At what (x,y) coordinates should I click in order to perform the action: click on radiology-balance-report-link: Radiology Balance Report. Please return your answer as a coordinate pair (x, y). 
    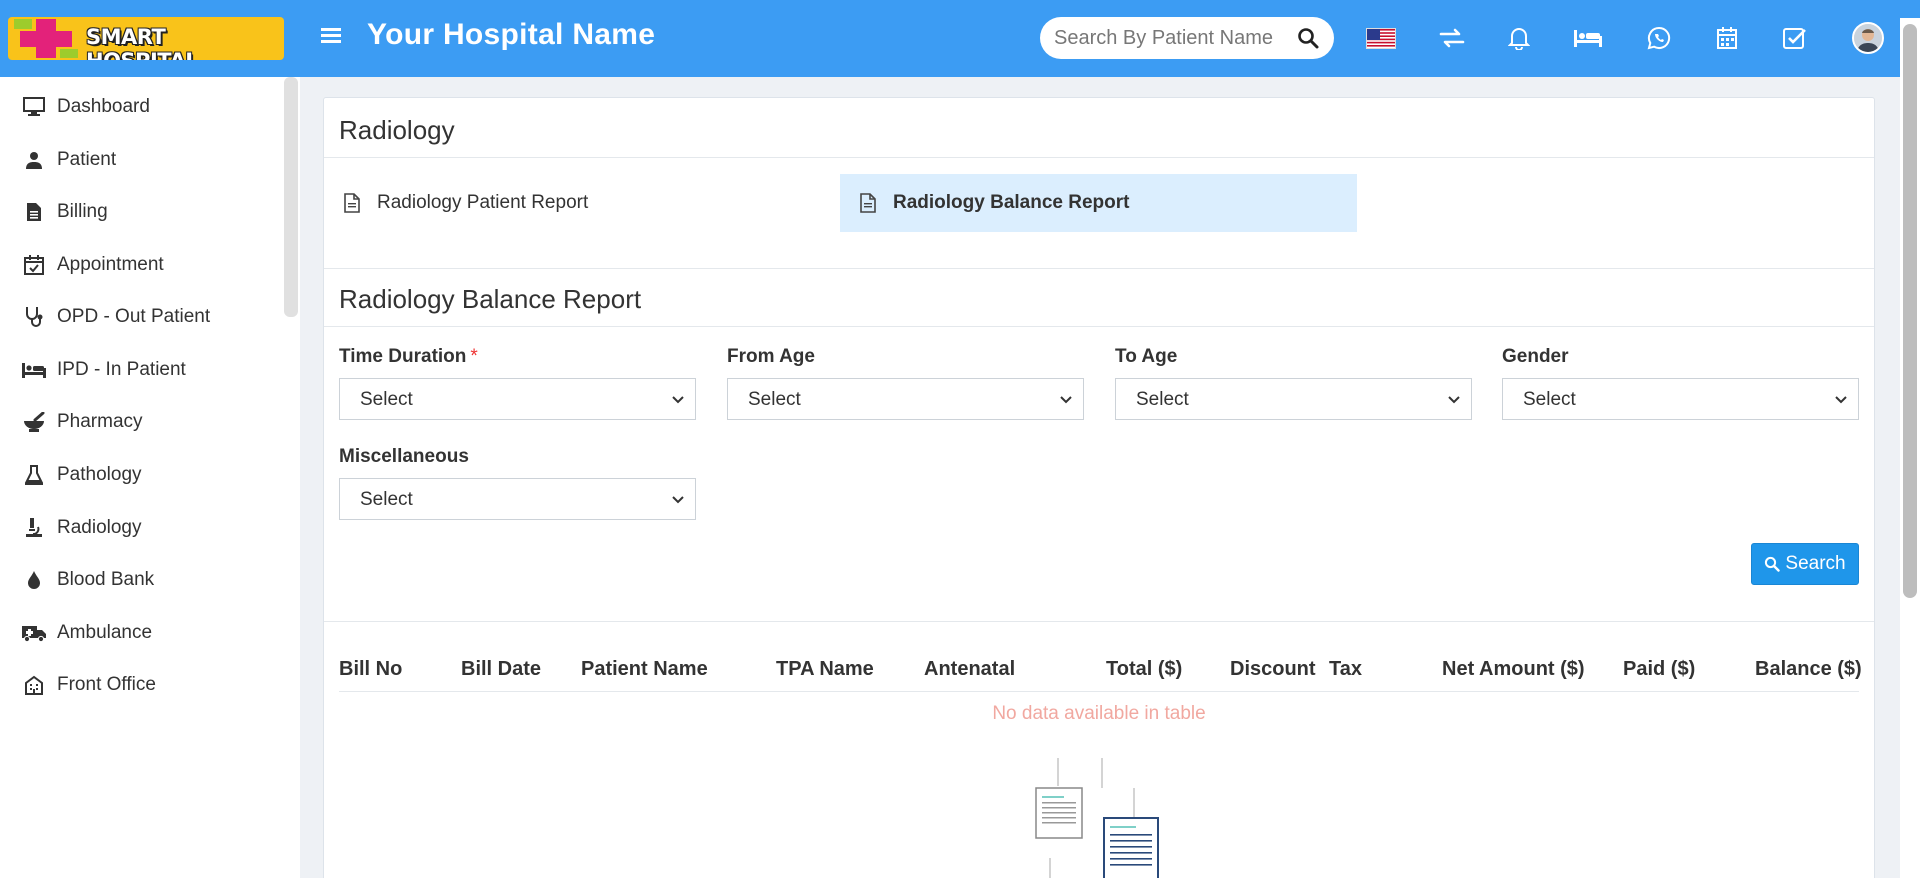
    Looking at the image, I should click on (1098, 203).